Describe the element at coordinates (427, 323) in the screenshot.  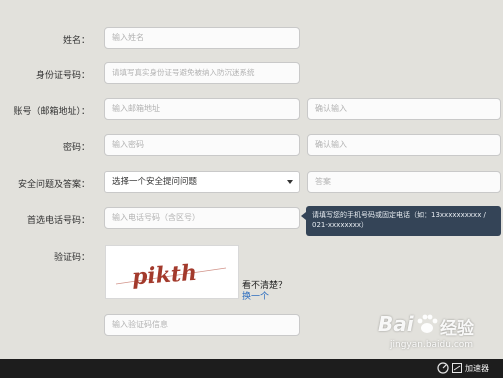
I see `paw-icon` at that location.